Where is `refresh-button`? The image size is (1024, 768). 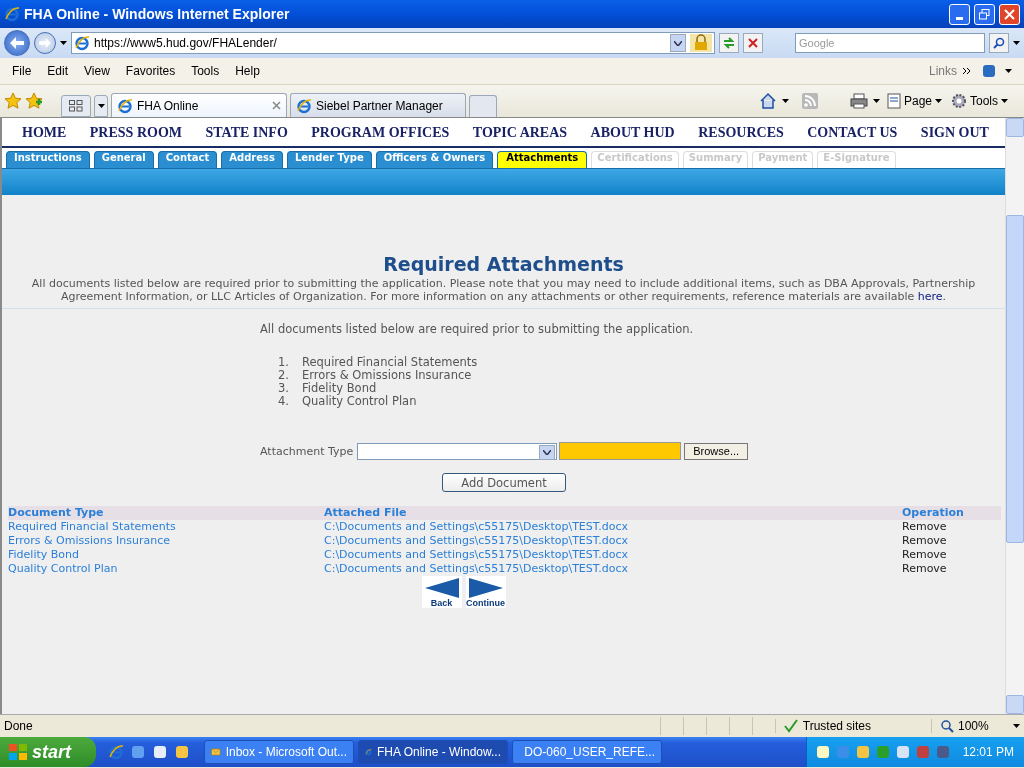 refresh-button is located at coordinates (729, 43).